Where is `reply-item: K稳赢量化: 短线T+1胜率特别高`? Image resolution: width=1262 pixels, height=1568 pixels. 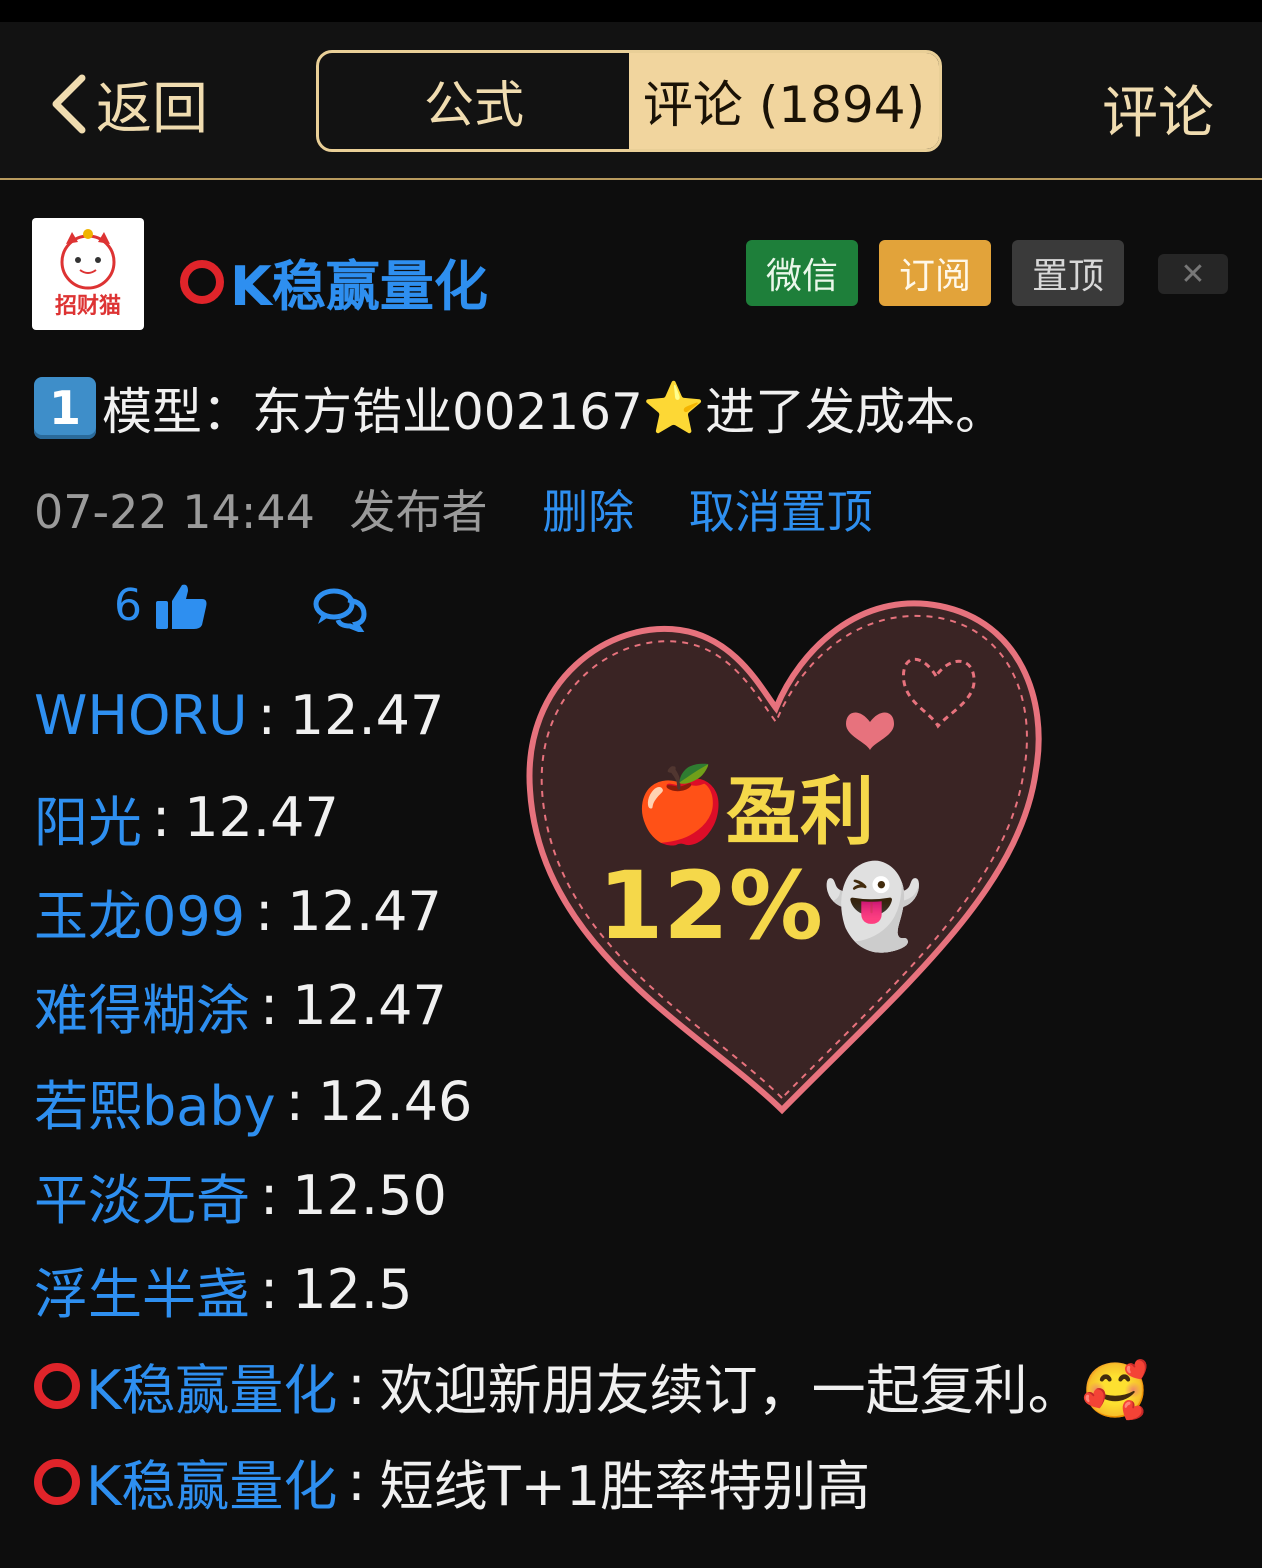
reply-item: K稳赢量化: 短线T+1胜率特别高 is located at coordinates (452, 1481).